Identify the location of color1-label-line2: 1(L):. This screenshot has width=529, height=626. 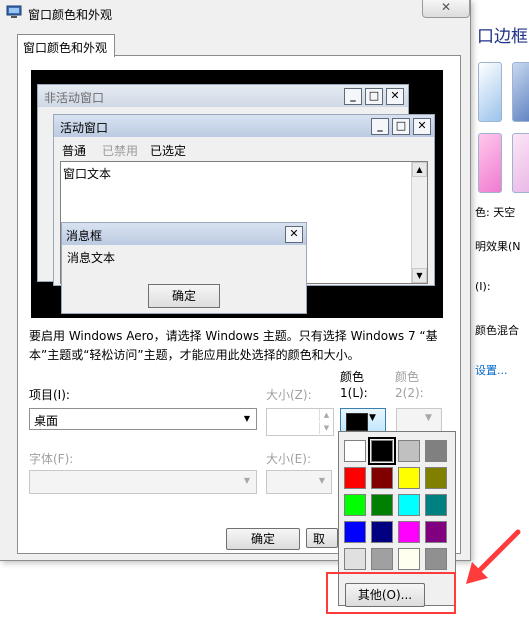
(354, 393).